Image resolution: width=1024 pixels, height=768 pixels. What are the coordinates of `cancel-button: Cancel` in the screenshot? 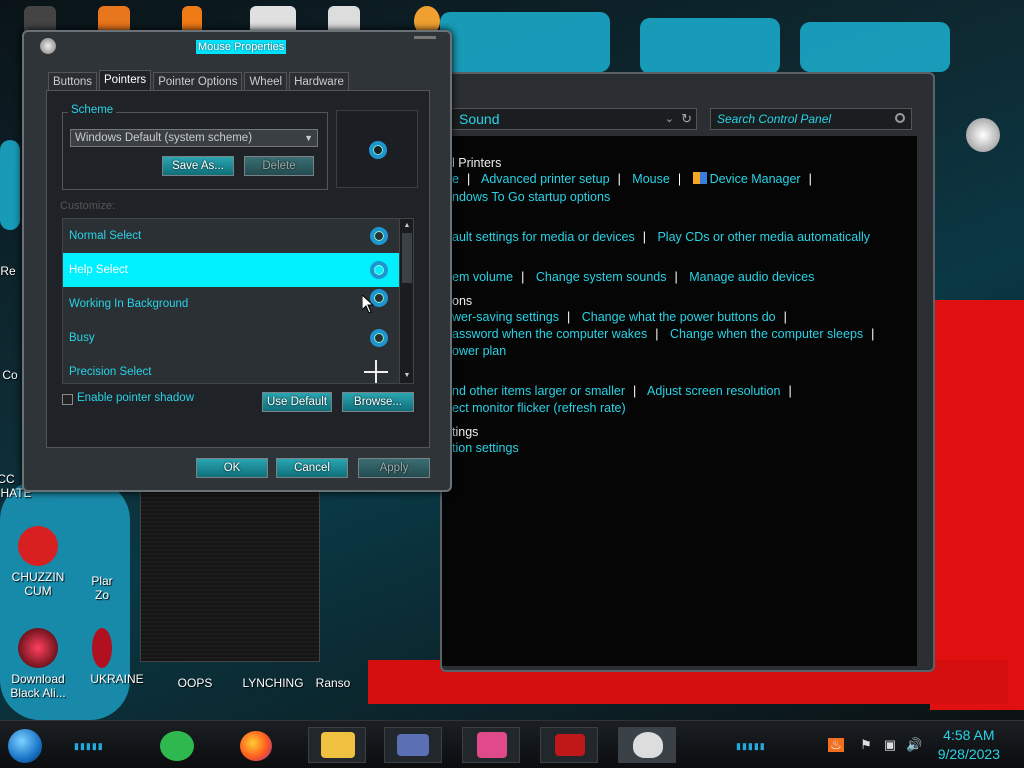 It's located at (312, 468).